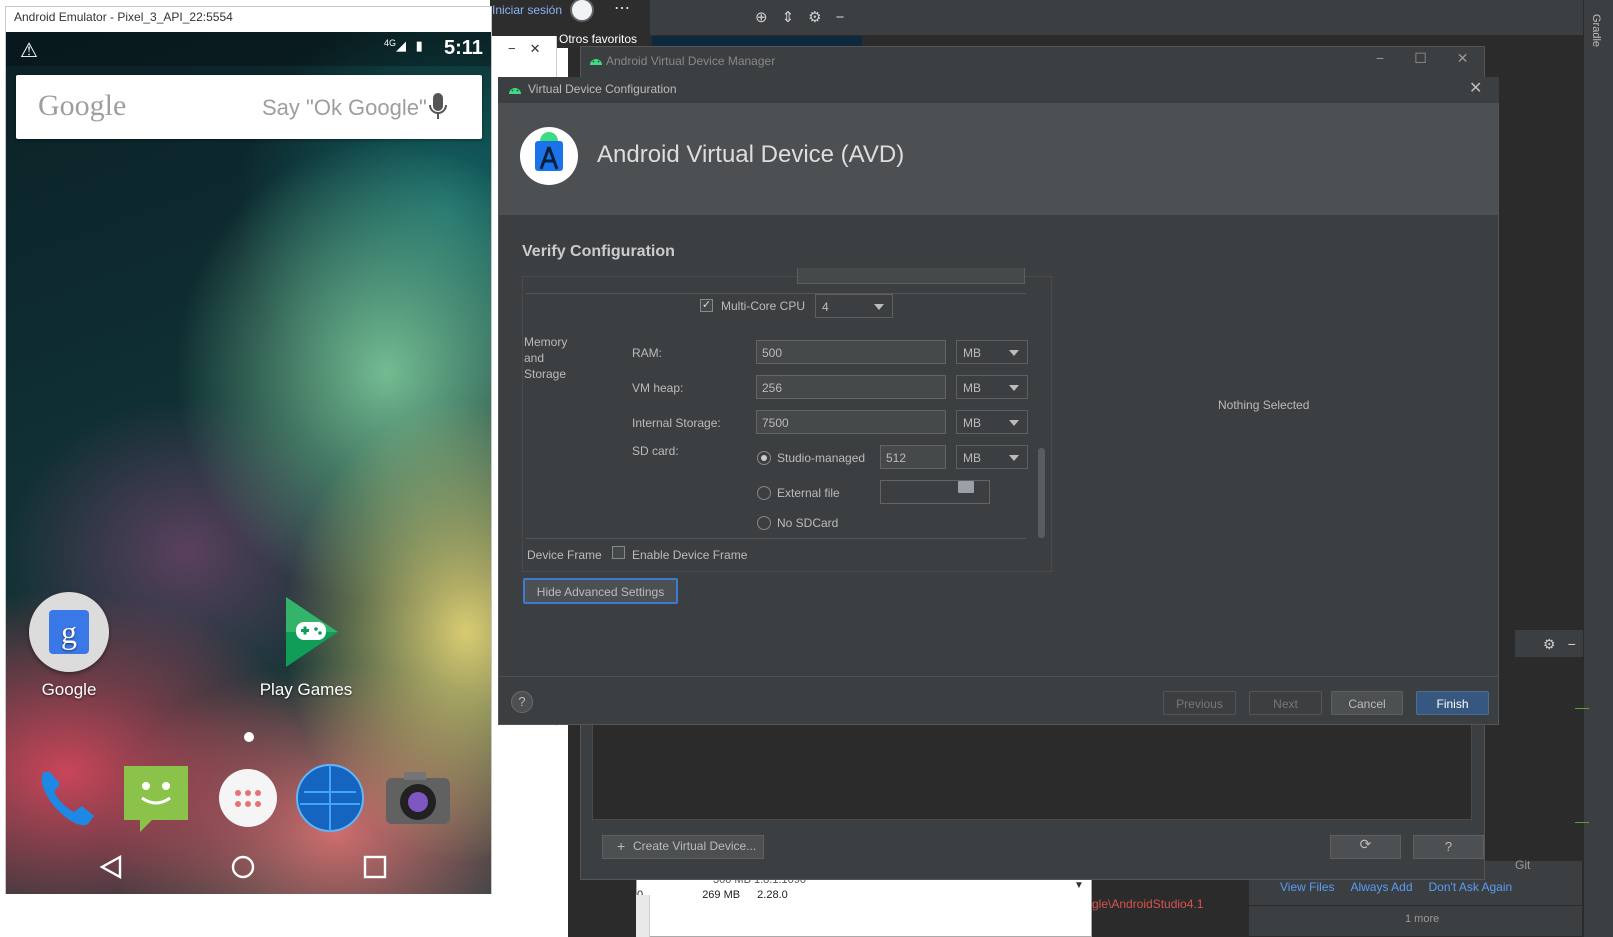 The image size is (1613, 937). What do you see at coordinates (1523, 865) in the screenshot?
I see `git-notification-title: Git` at bounding box center [1523, 865].